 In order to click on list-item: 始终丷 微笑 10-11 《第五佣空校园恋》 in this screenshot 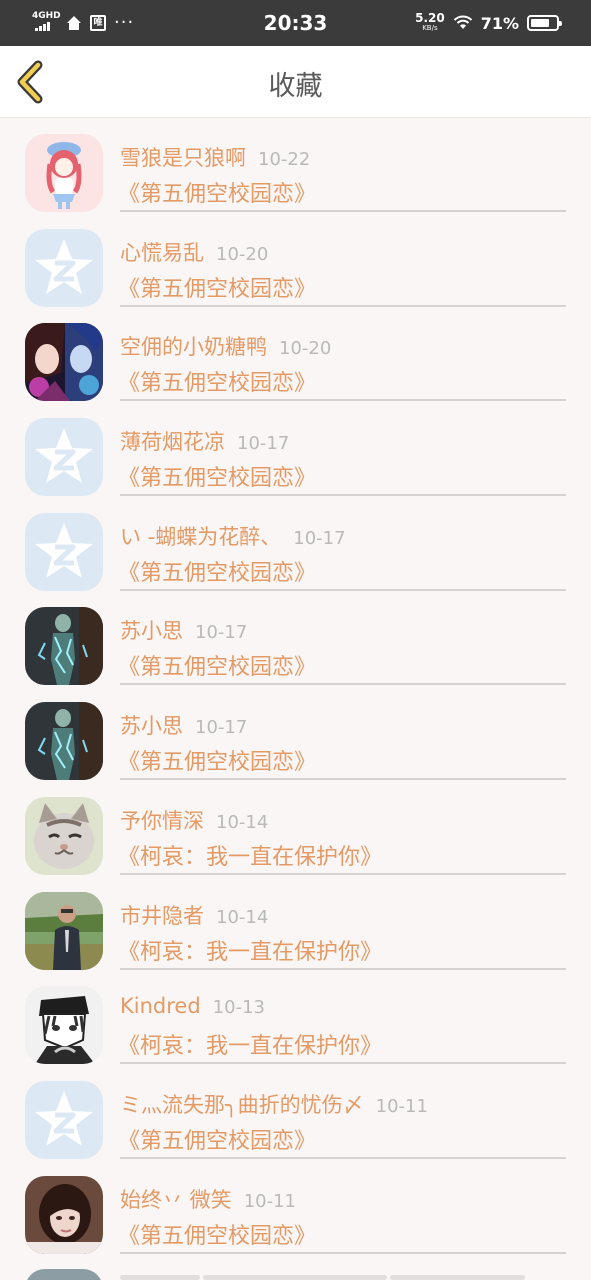, I will do `click(295, 1207)`.